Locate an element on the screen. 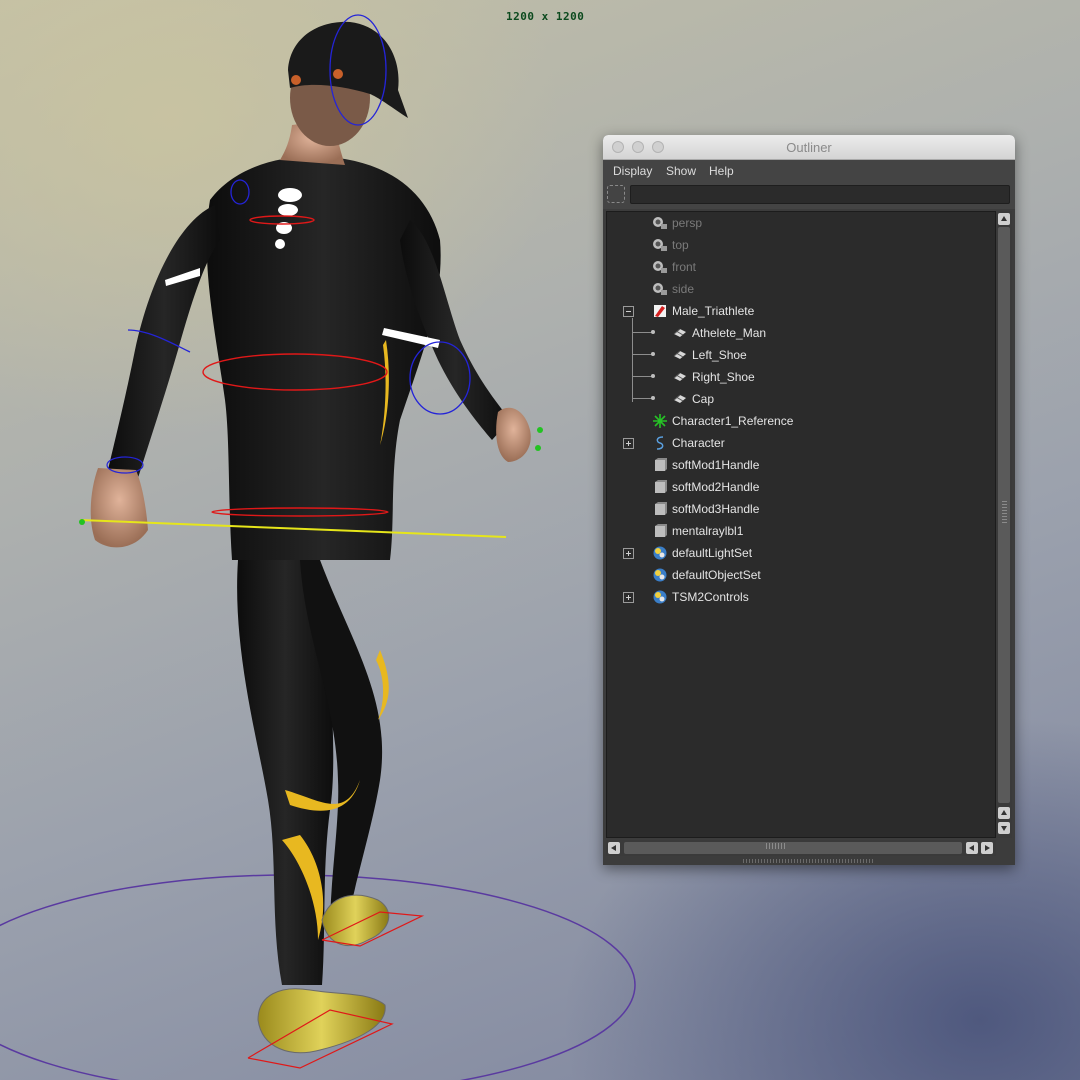 The height and width of the screenshot is (1080, 1080). outliner-item-label: Left_Shoe is located at coordinates (719, 355).